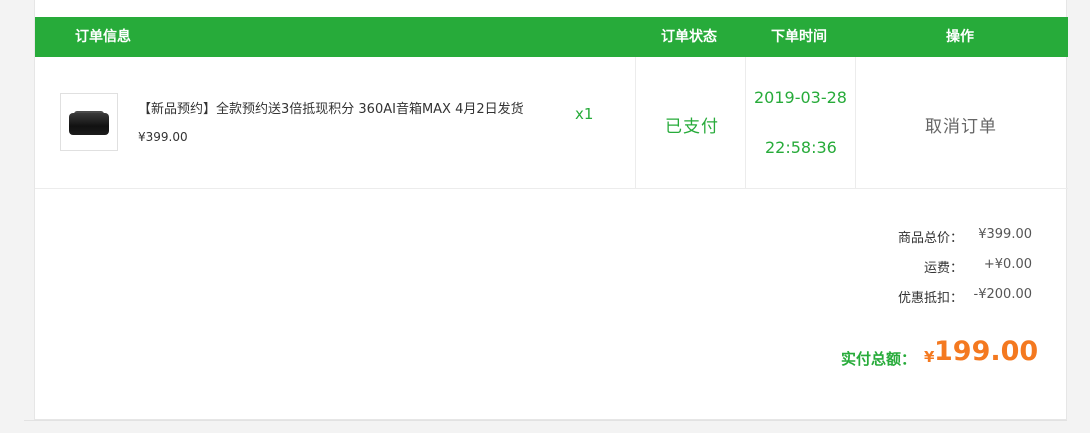 This screenshot has width=1090, height=433. Describe the element at coordinates (930, 238) in the screenshot. I see `goods-total-label: 商品总价：` at that location.